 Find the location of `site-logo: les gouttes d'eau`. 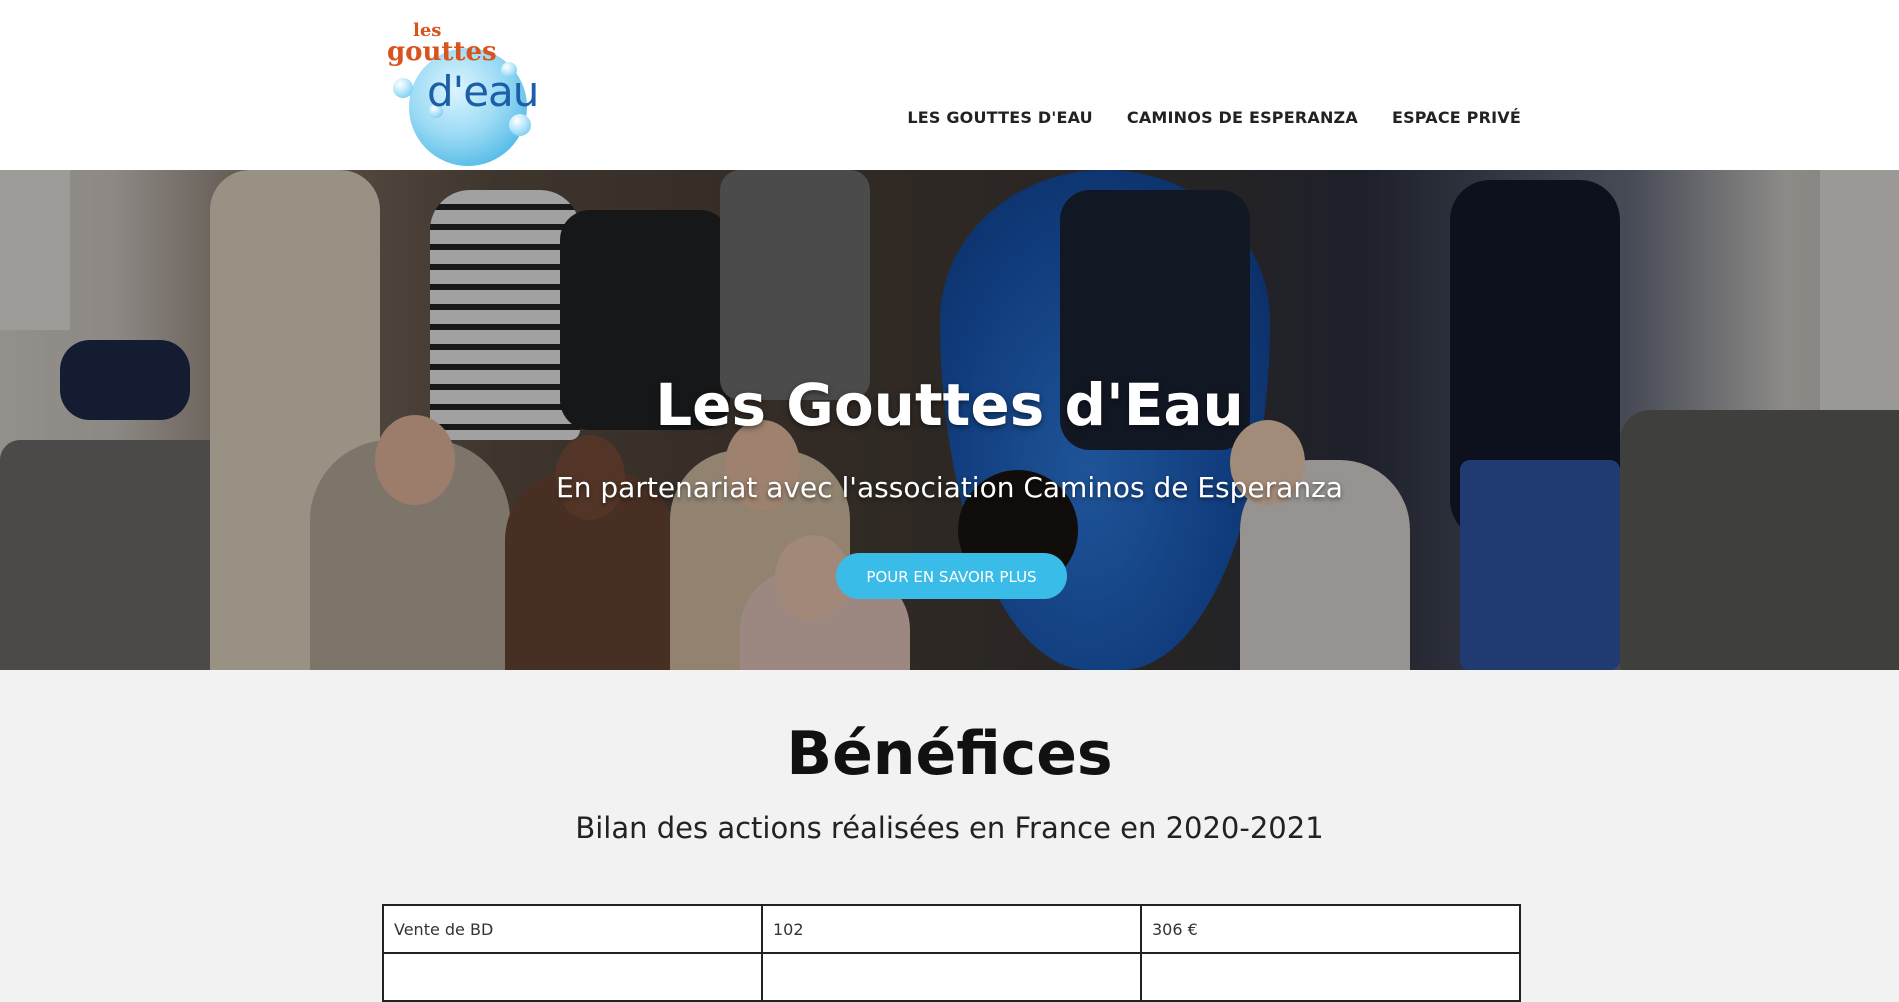

site-logo: les gouttes d'eau is located at coordinates (463, 92).